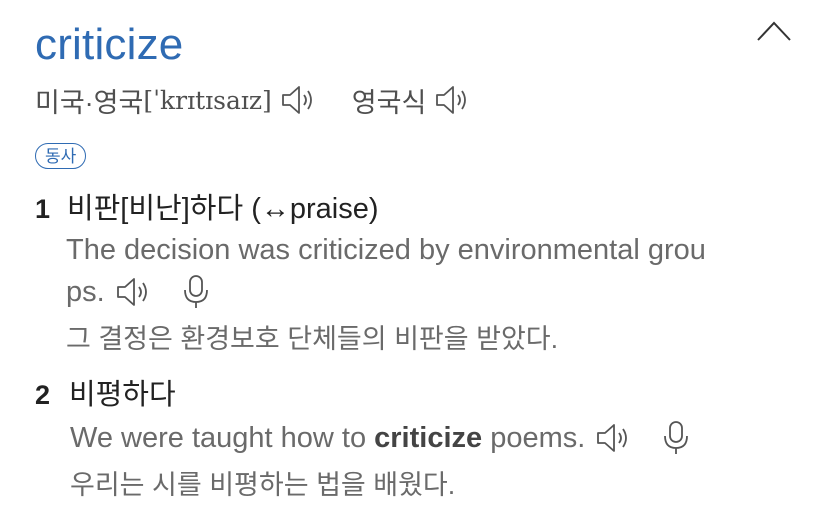  I want to click on play-pronunciation-us-button, so click(299, 100).